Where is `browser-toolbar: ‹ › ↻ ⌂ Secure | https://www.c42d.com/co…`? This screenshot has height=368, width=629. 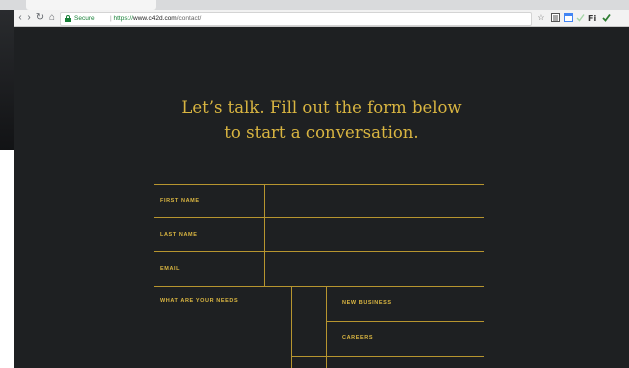 browser-toolbar: ‹ › ↻ ⌂ Secure | https://www.c42d.com/co… is located at coordinates (321, 18).